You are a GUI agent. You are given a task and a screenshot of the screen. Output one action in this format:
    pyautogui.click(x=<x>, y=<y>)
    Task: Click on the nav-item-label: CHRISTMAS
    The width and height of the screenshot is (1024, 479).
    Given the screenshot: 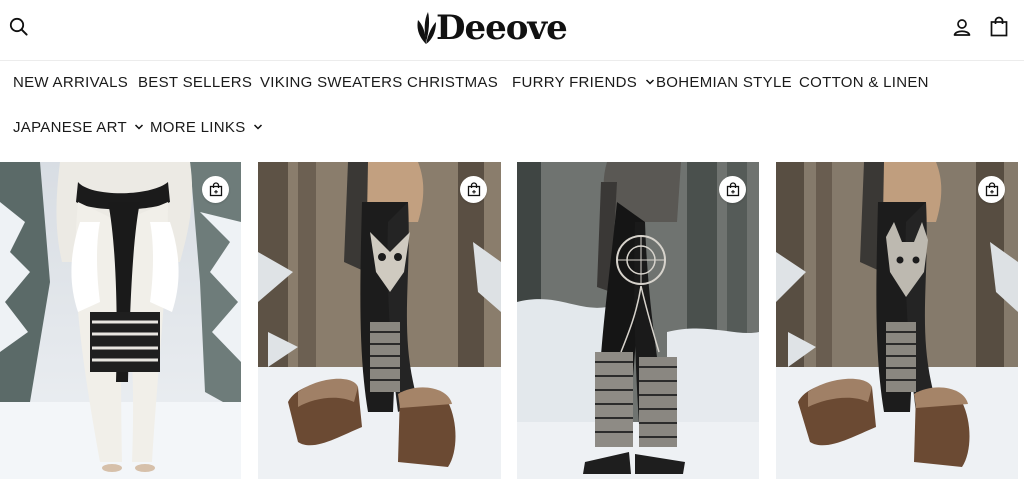 What is the action you would take?
    pyautogui.click(x=453, y=82)
    